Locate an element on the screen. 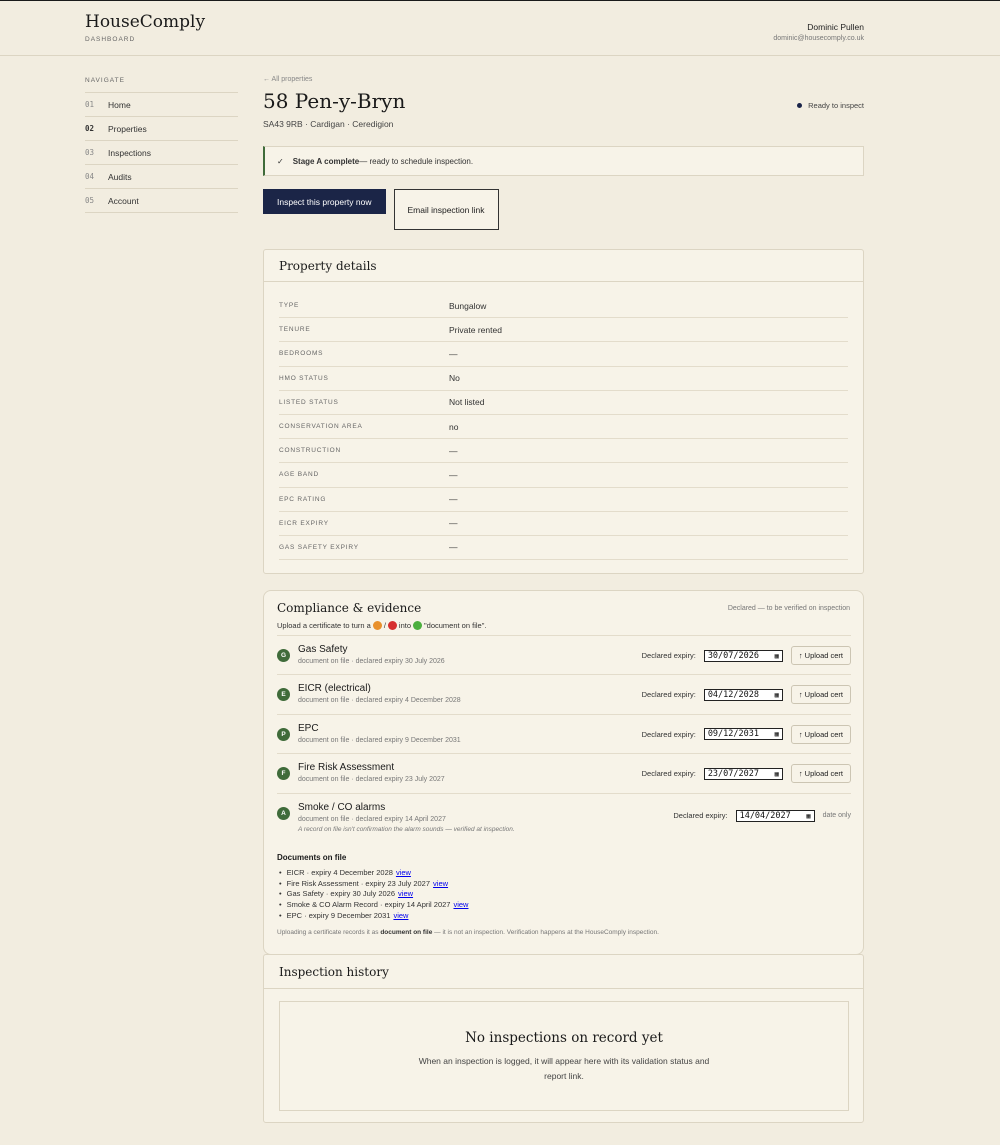 The height and width of the screenshot is (1145, 1000). detail-key: EICR EXPIRY is located at coordinates (304, 523).